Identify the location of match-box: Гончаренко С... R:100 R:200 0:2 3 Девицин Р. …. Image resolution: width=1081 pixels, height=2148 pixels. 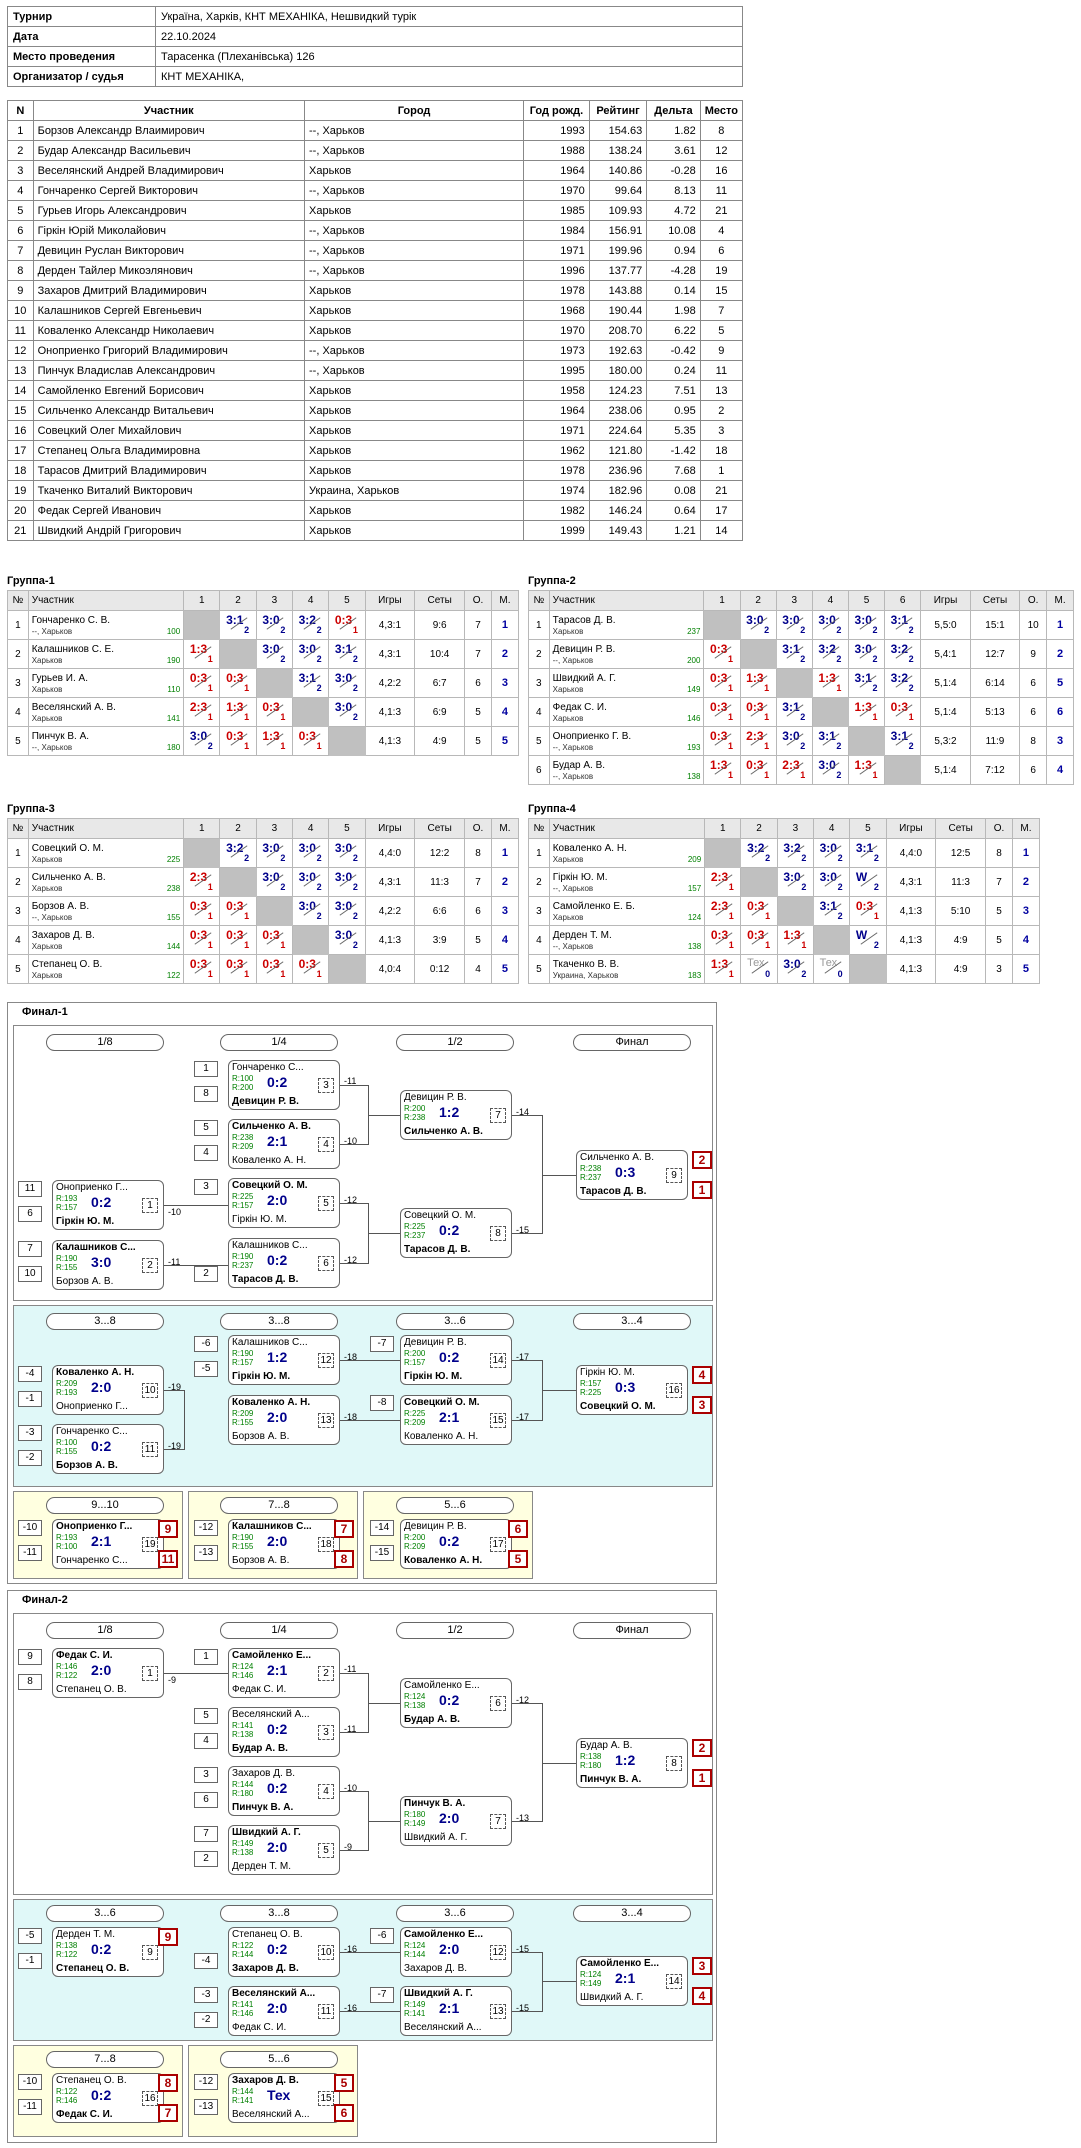
(284, 1085).